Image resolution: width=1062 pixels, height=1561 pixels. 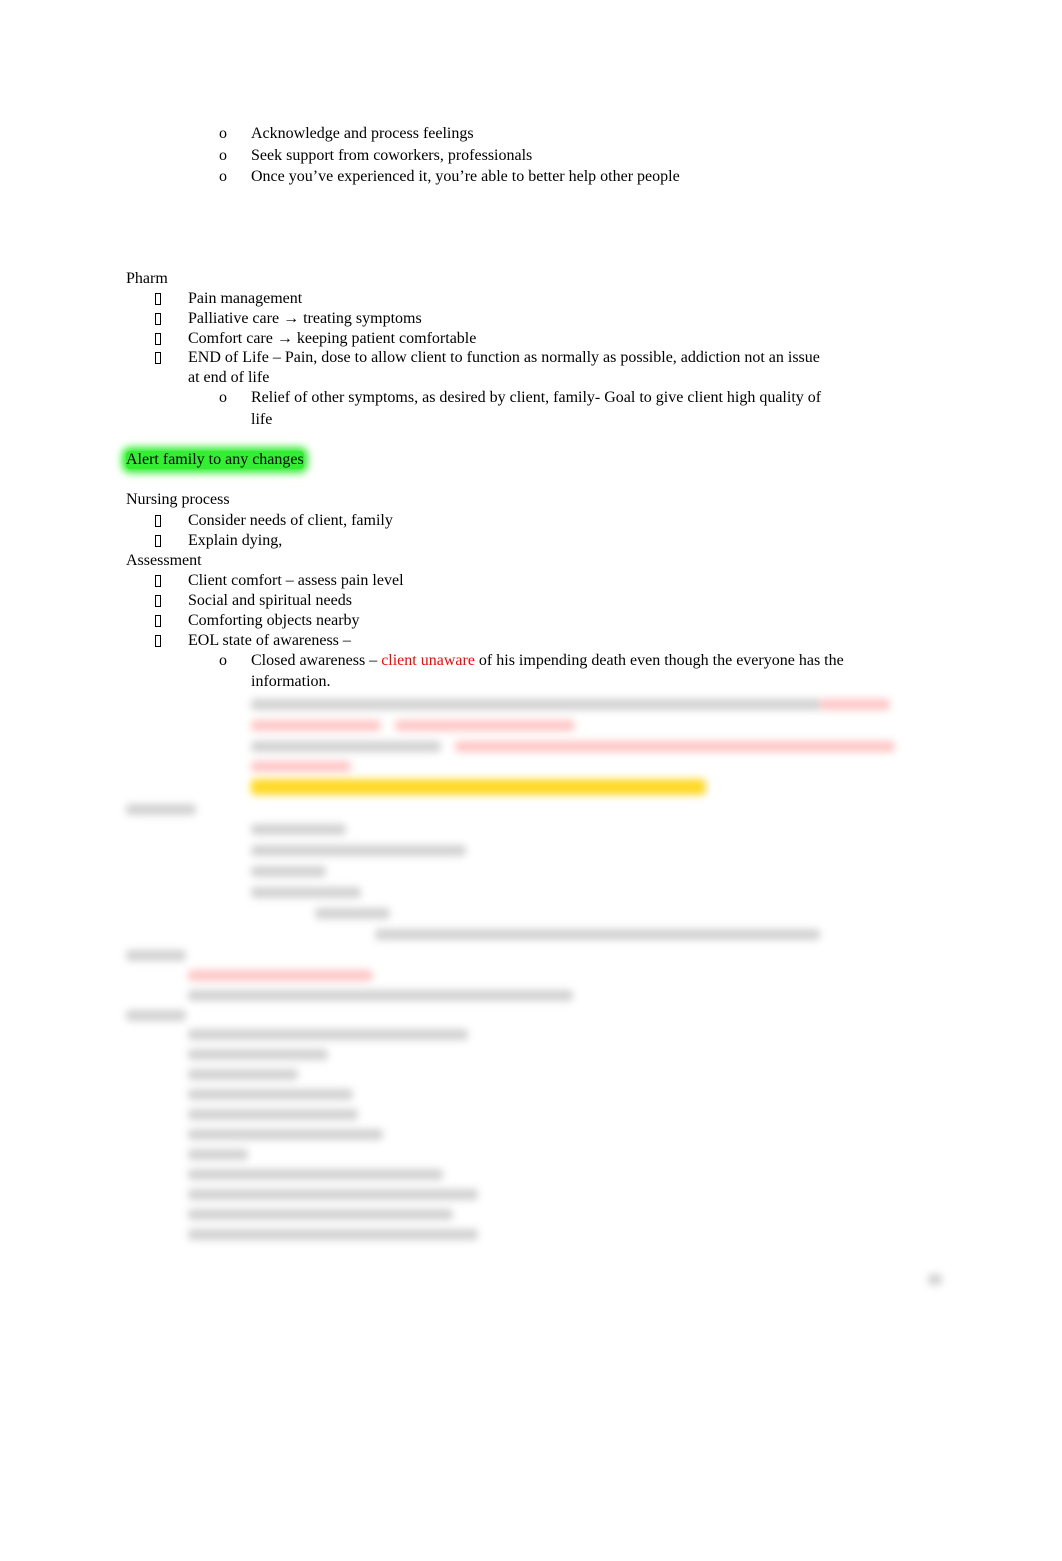 What do you see at coordinates (305, 318) in the screenshot?
I see `list-item: Palliative care → treating symptoms` at bounding box center [305, 318].